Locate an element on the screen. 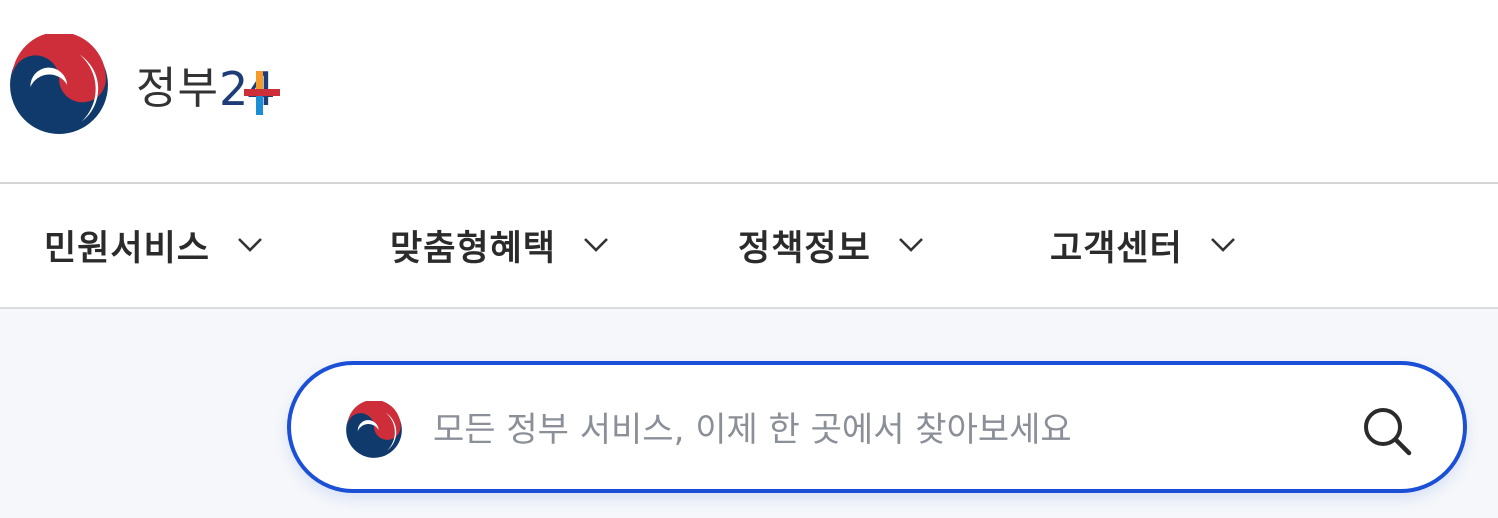 This screenshot has width=1498, height=518. nav-item-label: 민원서비스 is located at coordinates (127, 248).